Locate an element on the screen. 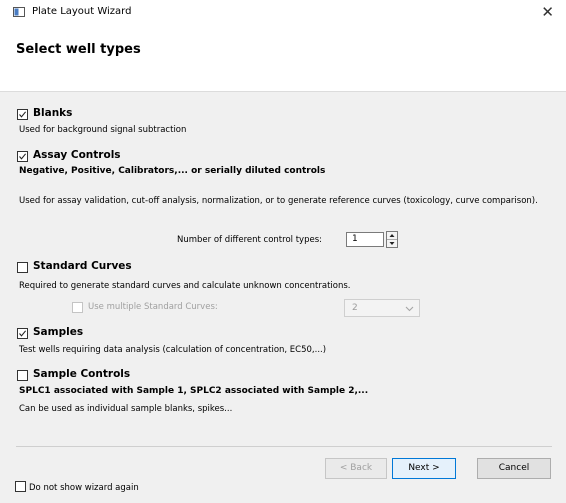  app-icon is located at coordinates (19, 12).